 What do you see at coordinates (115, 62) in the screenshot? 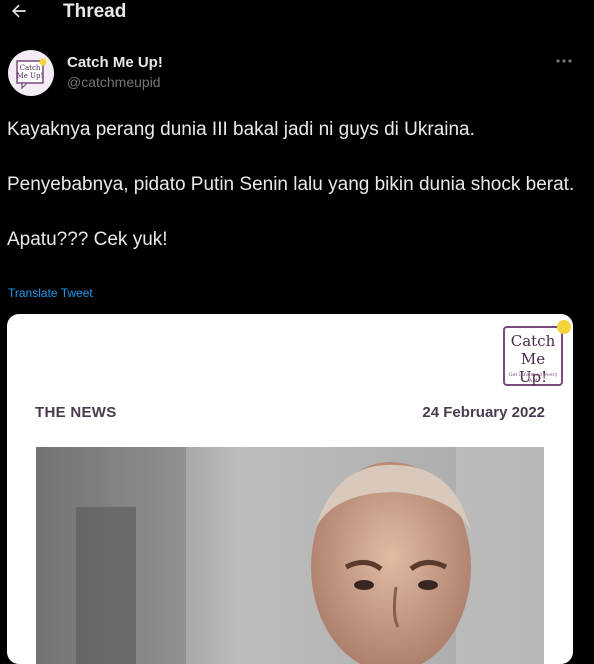
I see `author-name: Catch Me Up!` at bounding box center [115, 62].